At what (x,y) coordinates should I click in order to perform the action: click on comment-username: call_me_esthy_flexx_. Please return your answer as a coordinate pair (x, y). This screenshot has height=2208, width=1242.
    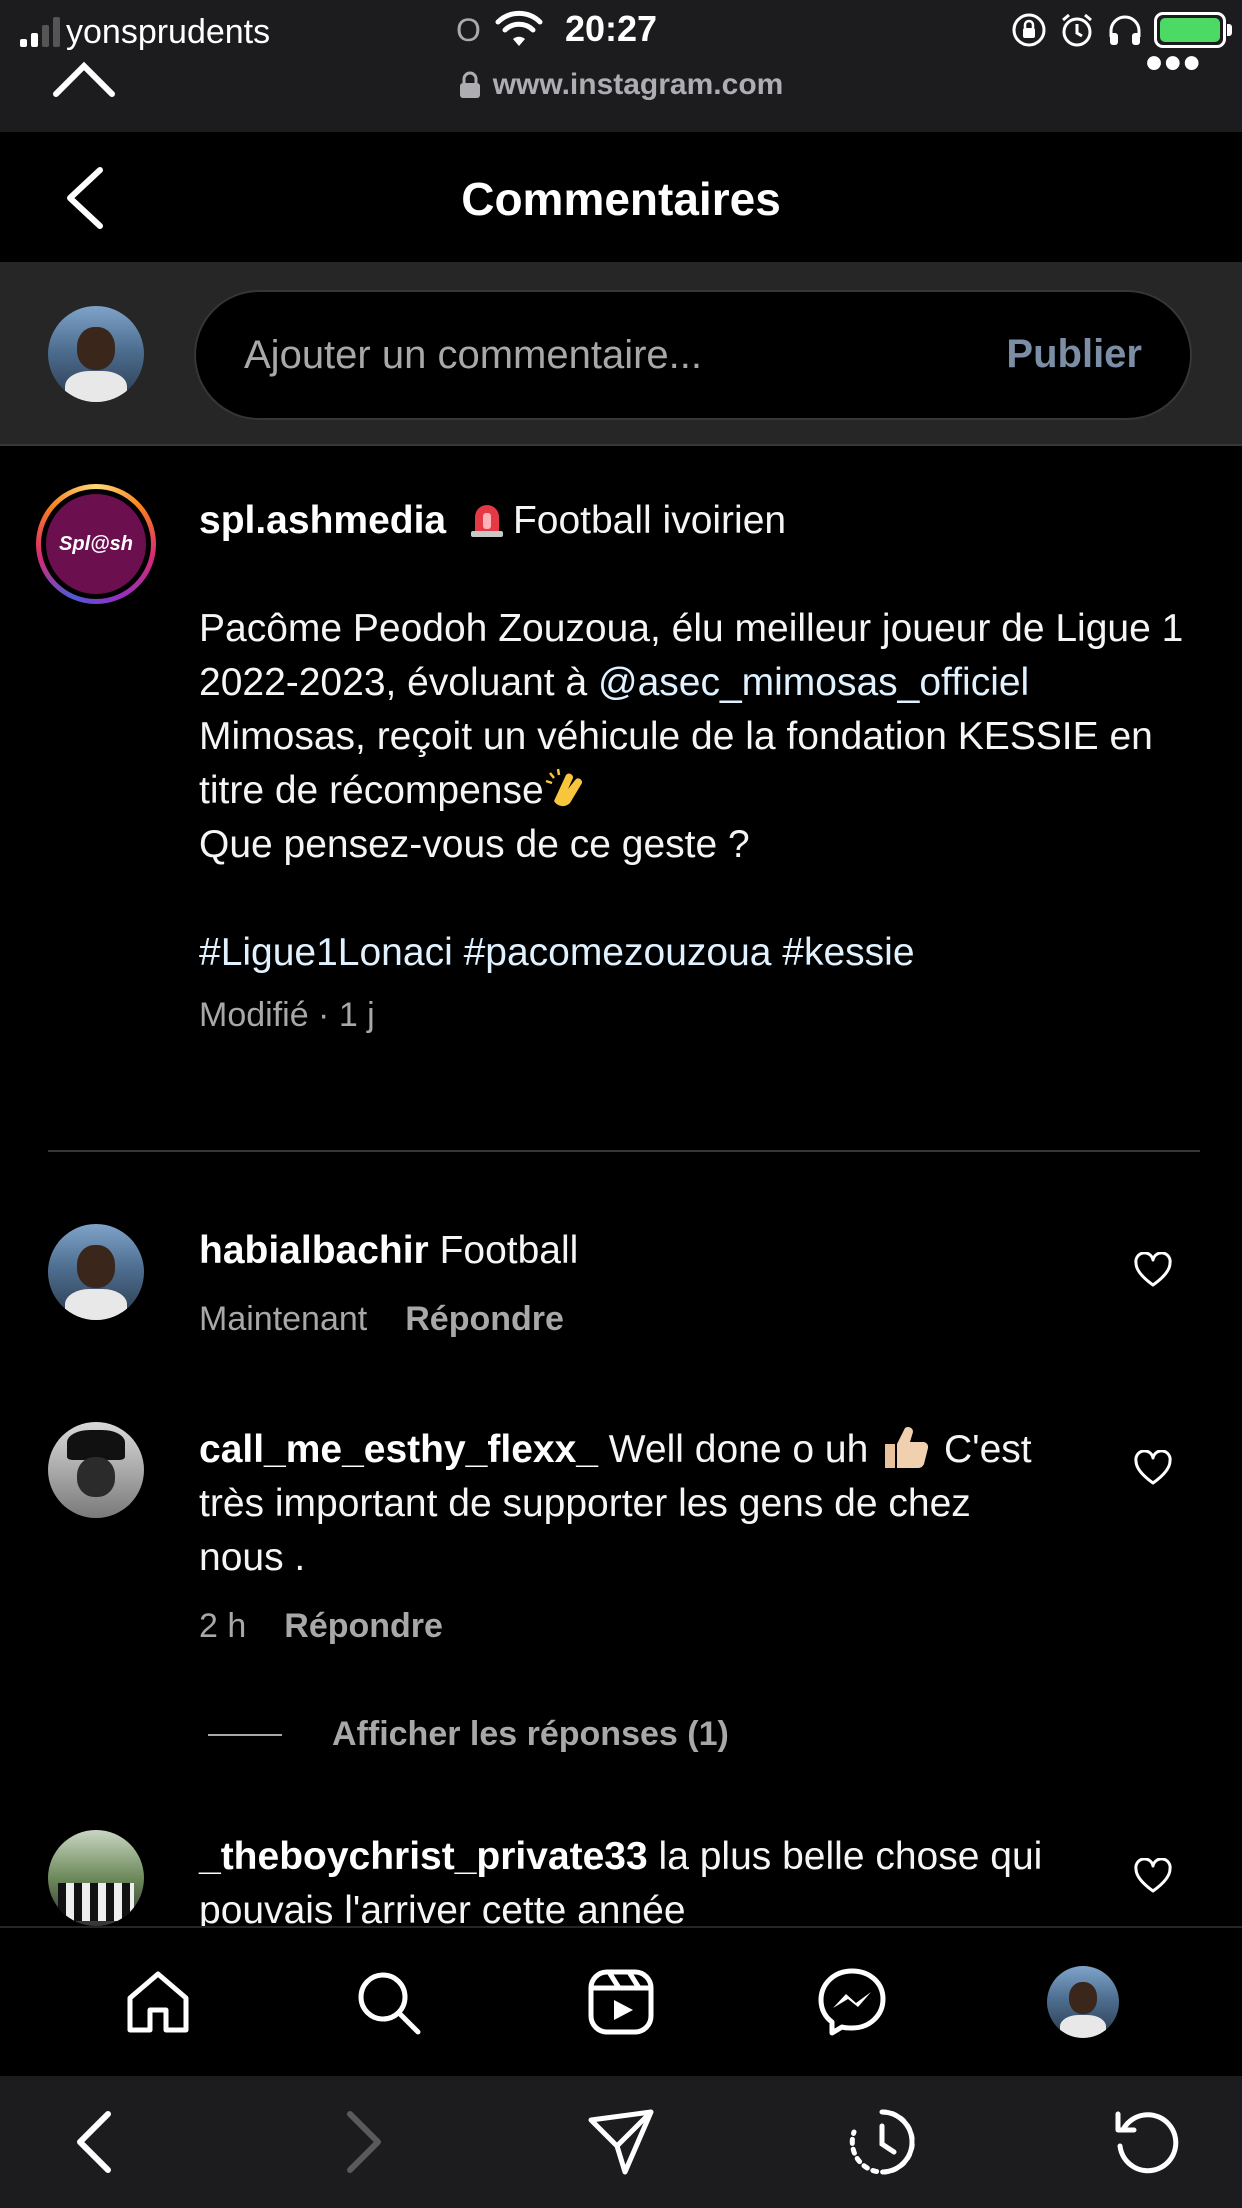
    Looking at the image, I should click on (398, 1449).